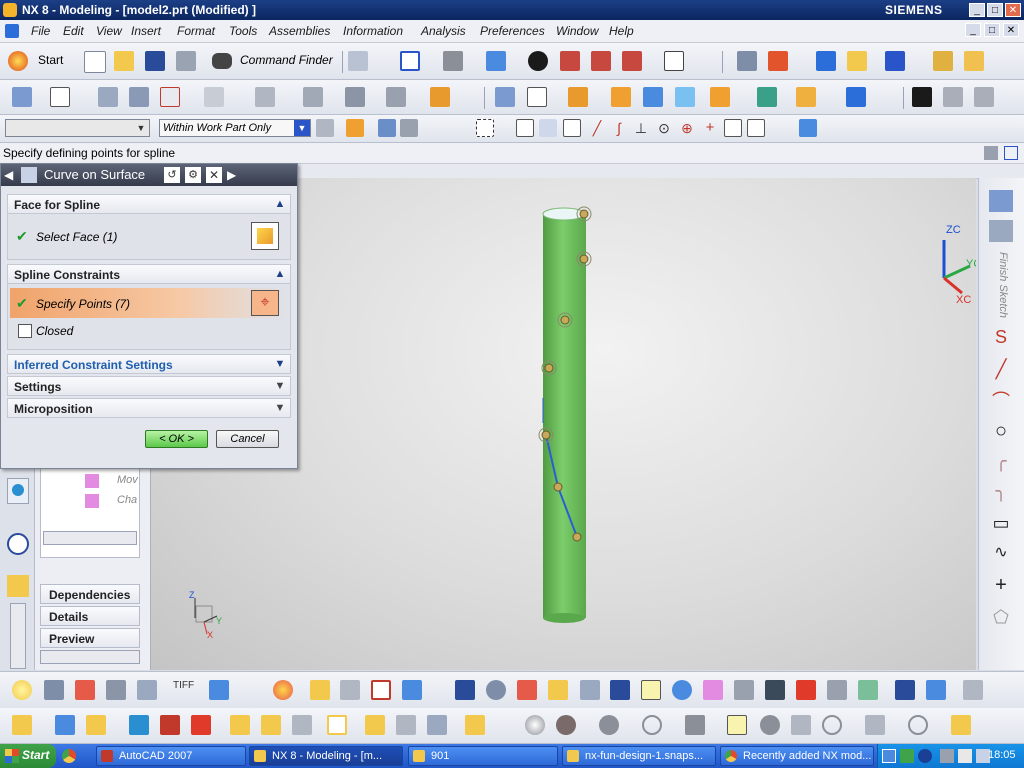  What do you see at coordinates (590, 690) in the screenshot?
I see `analysis-icon` at bounding box center [590, 690].